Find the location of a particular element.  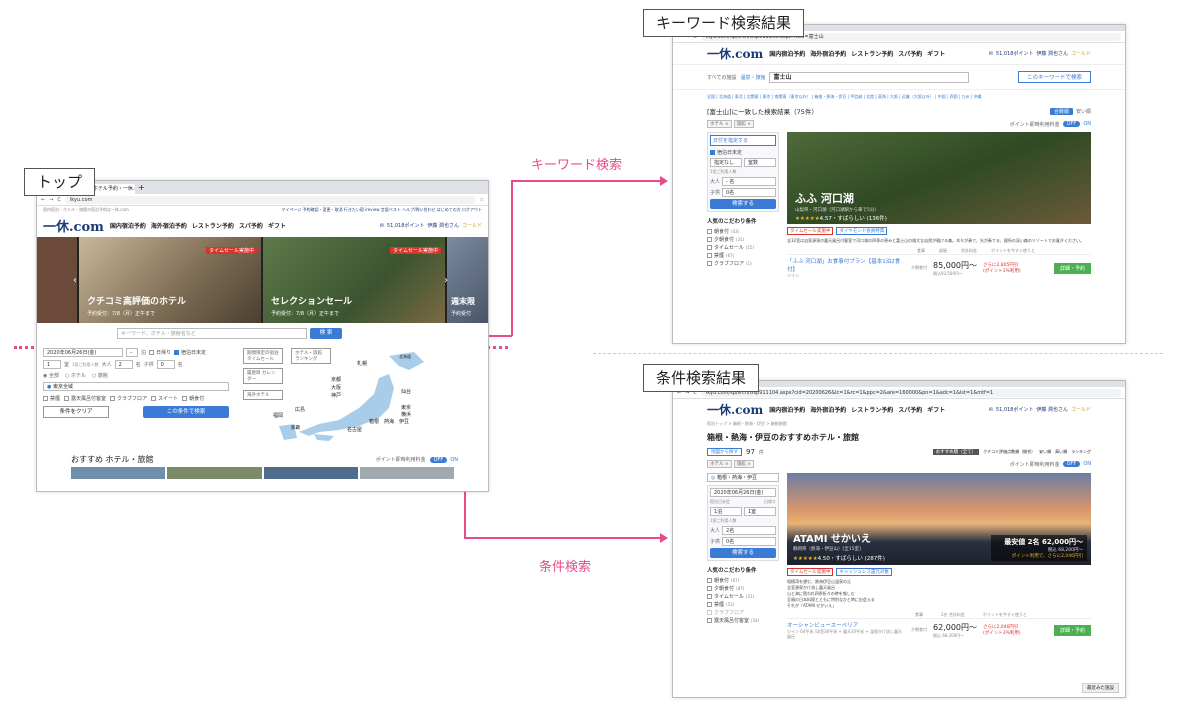

day-trip-checkbox is located at coordinates (152, 352).